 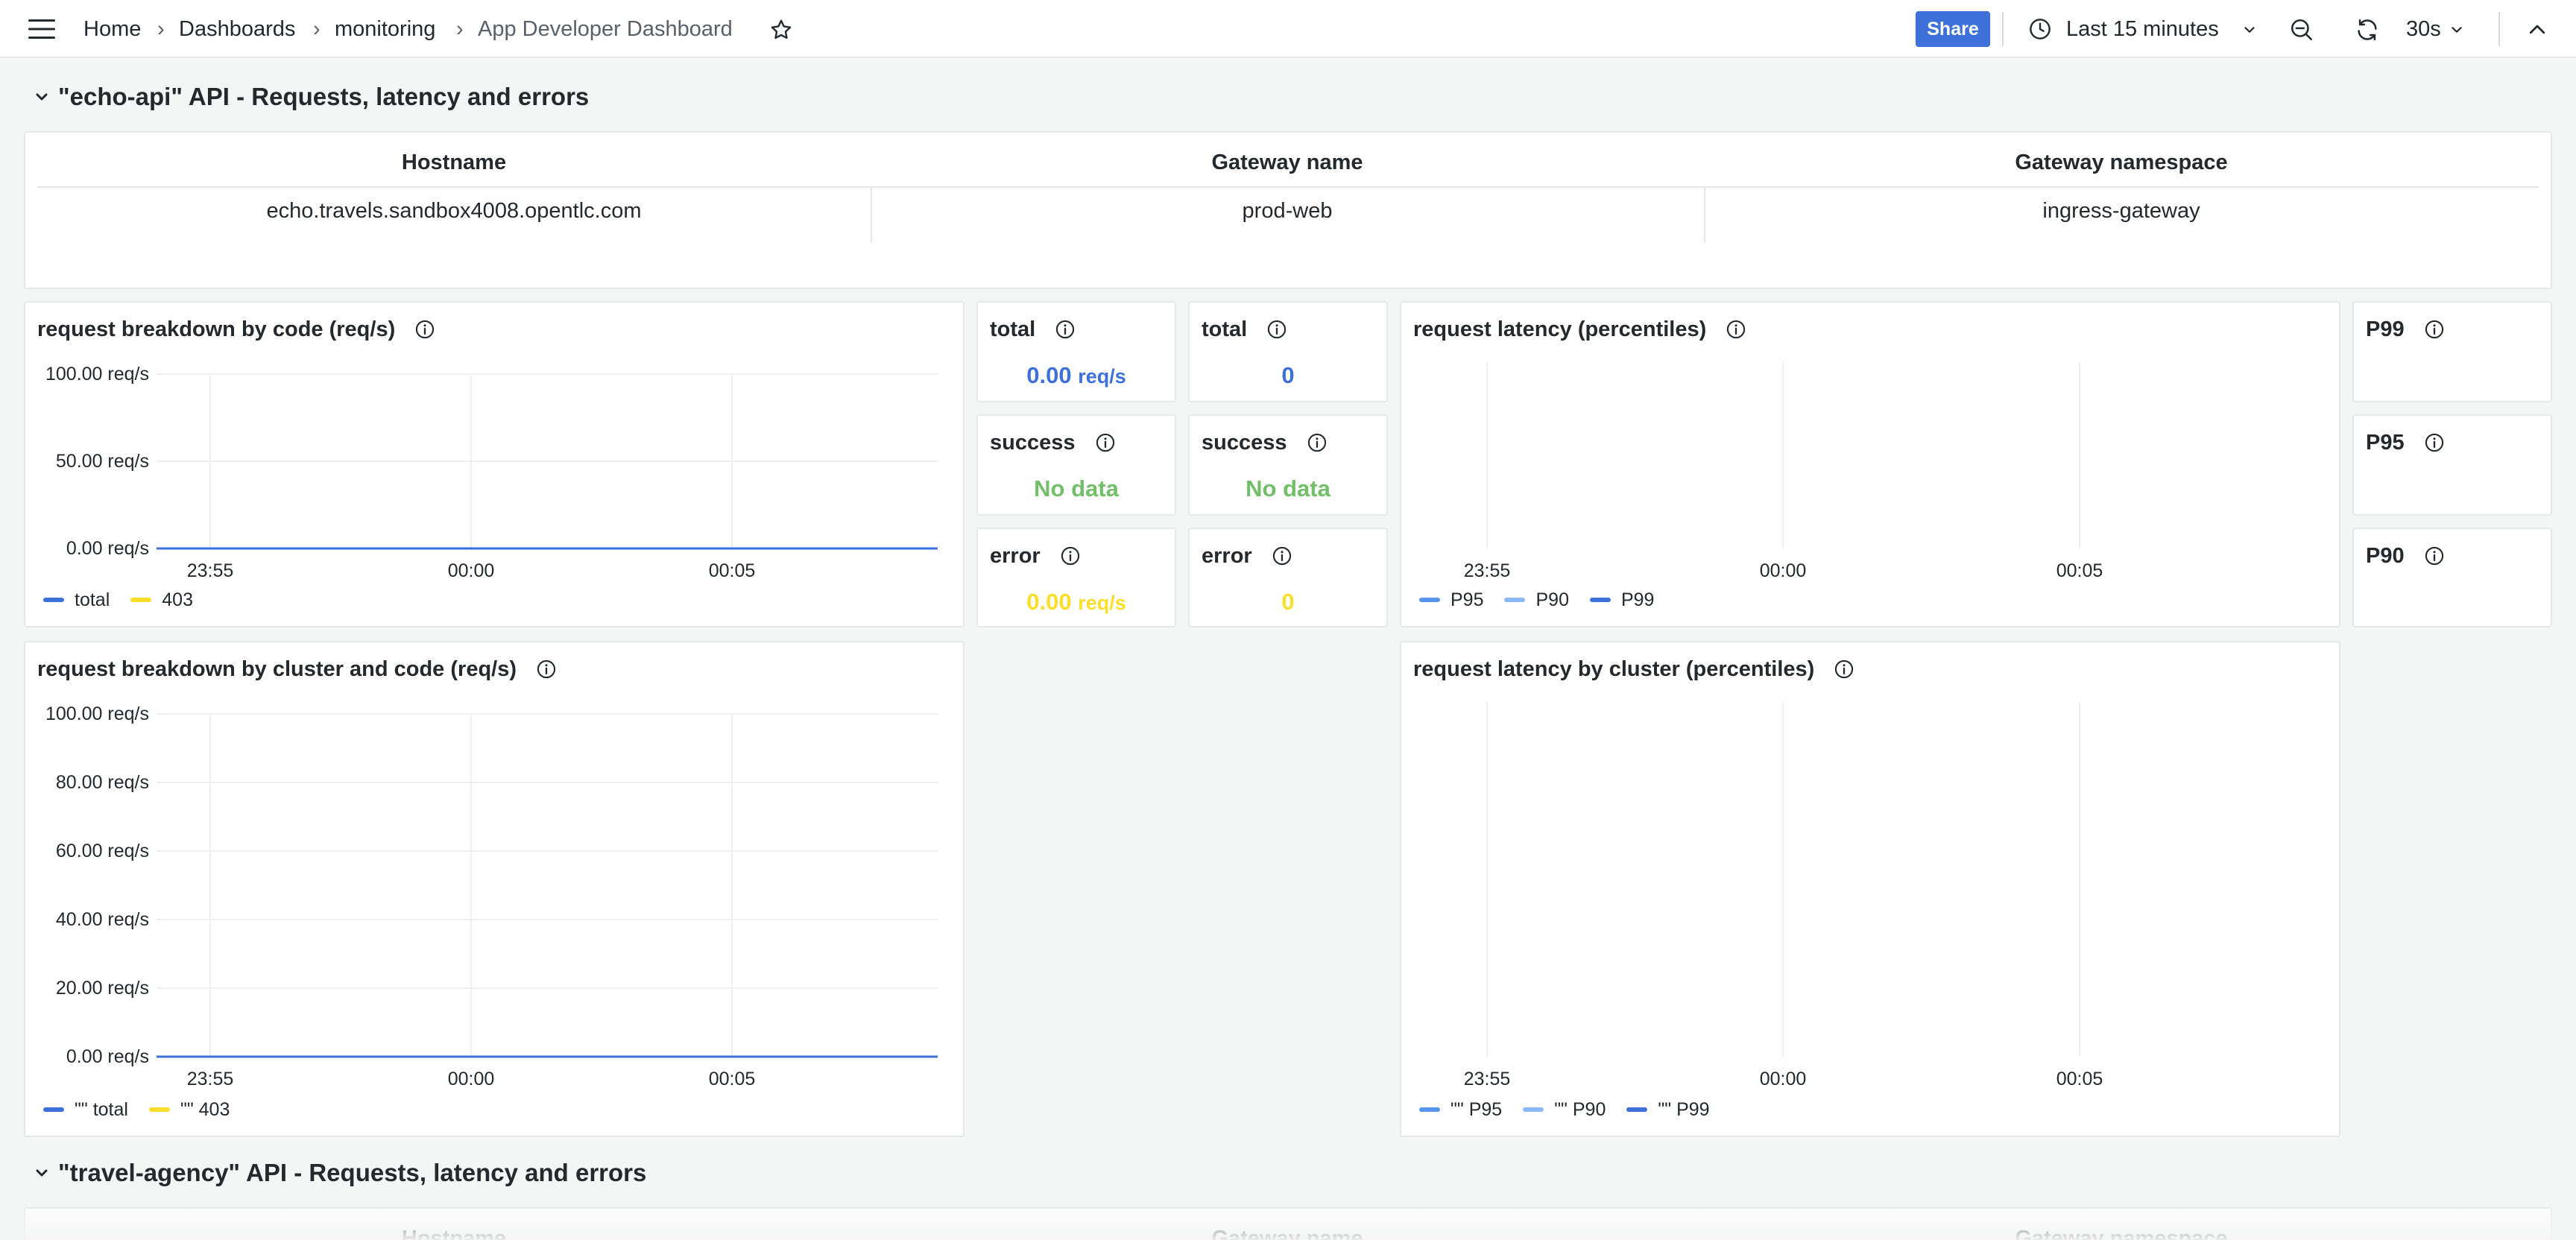 I want to click on legend-label: total, so click(x=92, y=599).